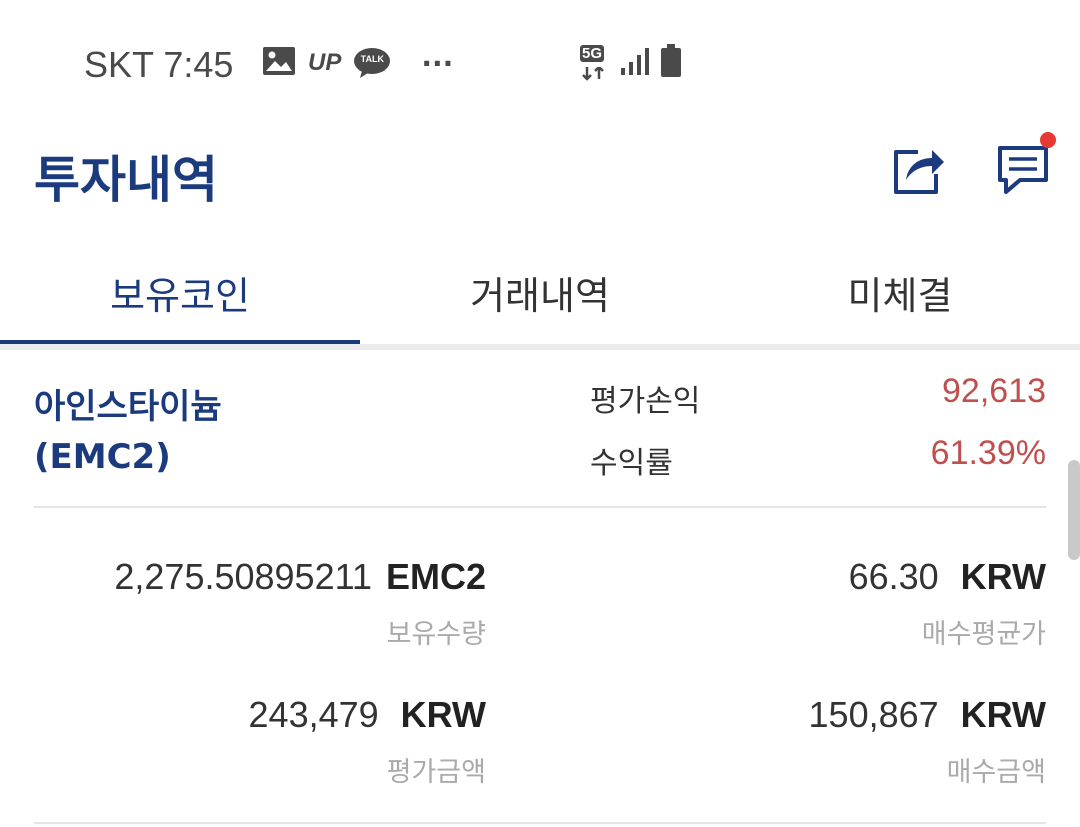  Describe the element at coordinates (300, 603) in the screenshot. I see `holding-quantity: 2,275.50895211 EMC2 보유수량` at that location.